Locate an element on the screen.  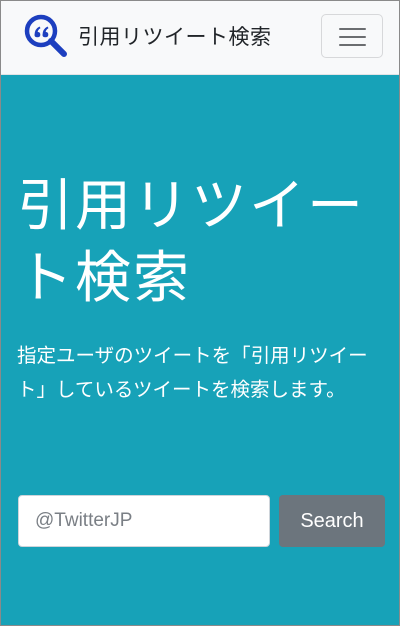
brand-title: 引用リツイート検索 is located at coordinates (175, 37).